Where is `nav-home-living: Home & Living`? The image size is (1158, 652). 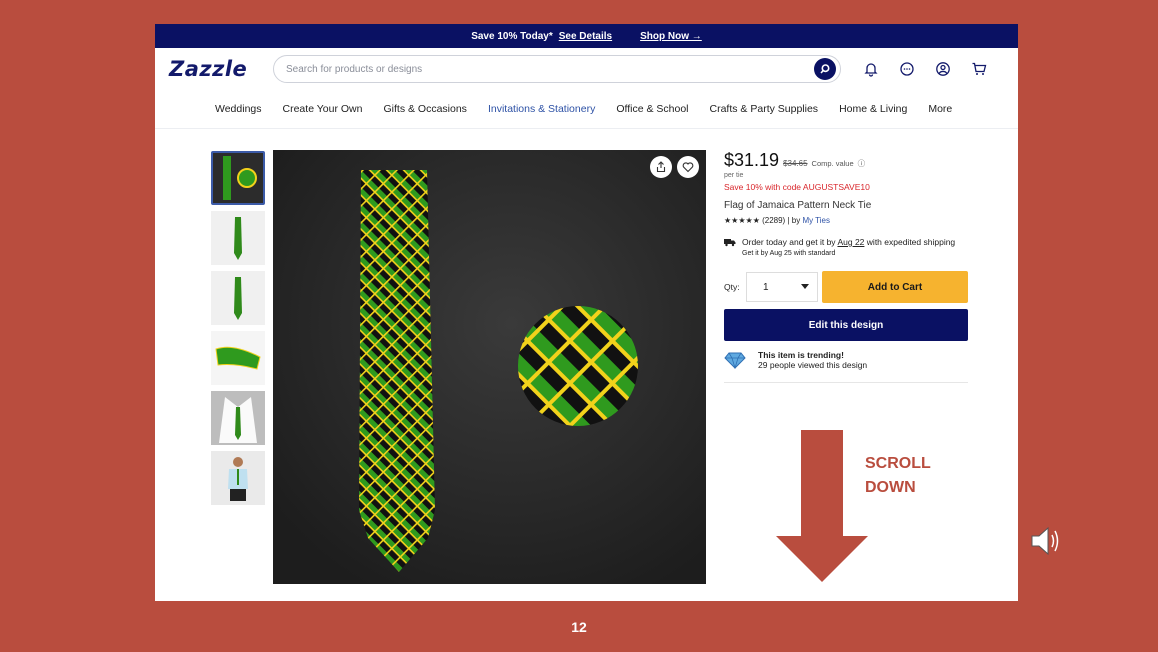 nav-home-living: Home & Living is located at coordinates (873, 109).